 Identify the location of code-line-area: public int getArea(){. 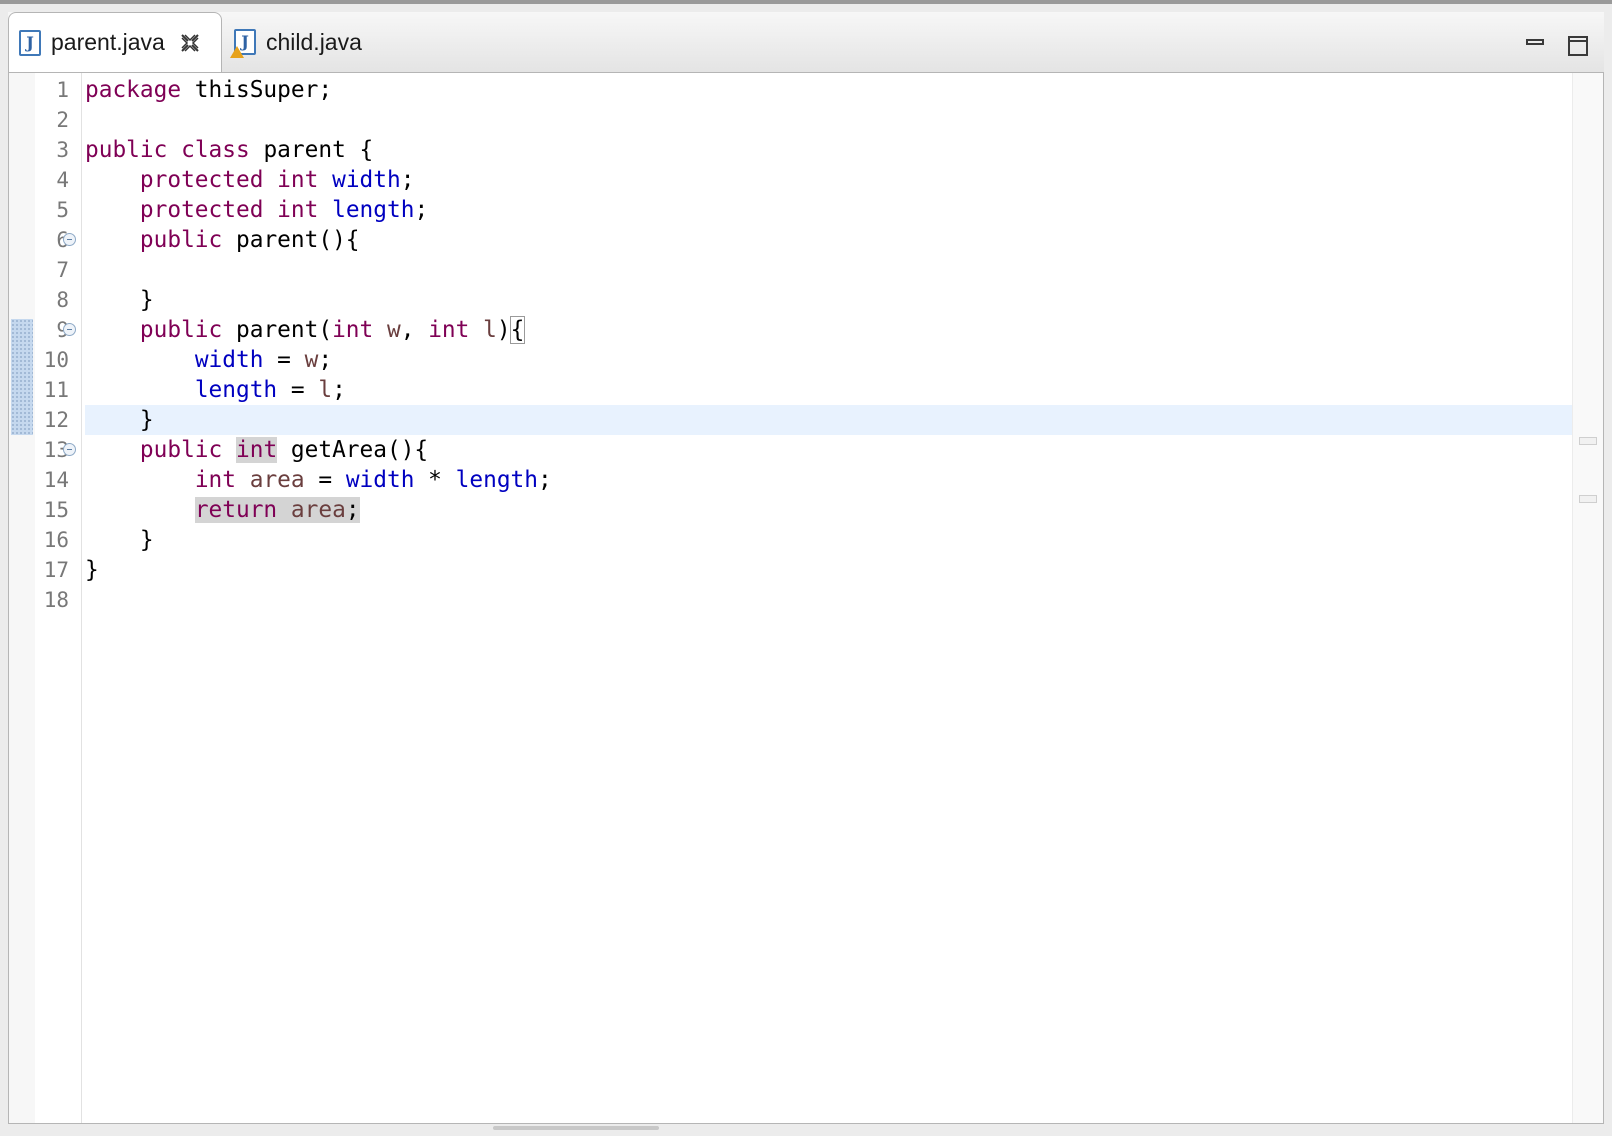
(829, 450).